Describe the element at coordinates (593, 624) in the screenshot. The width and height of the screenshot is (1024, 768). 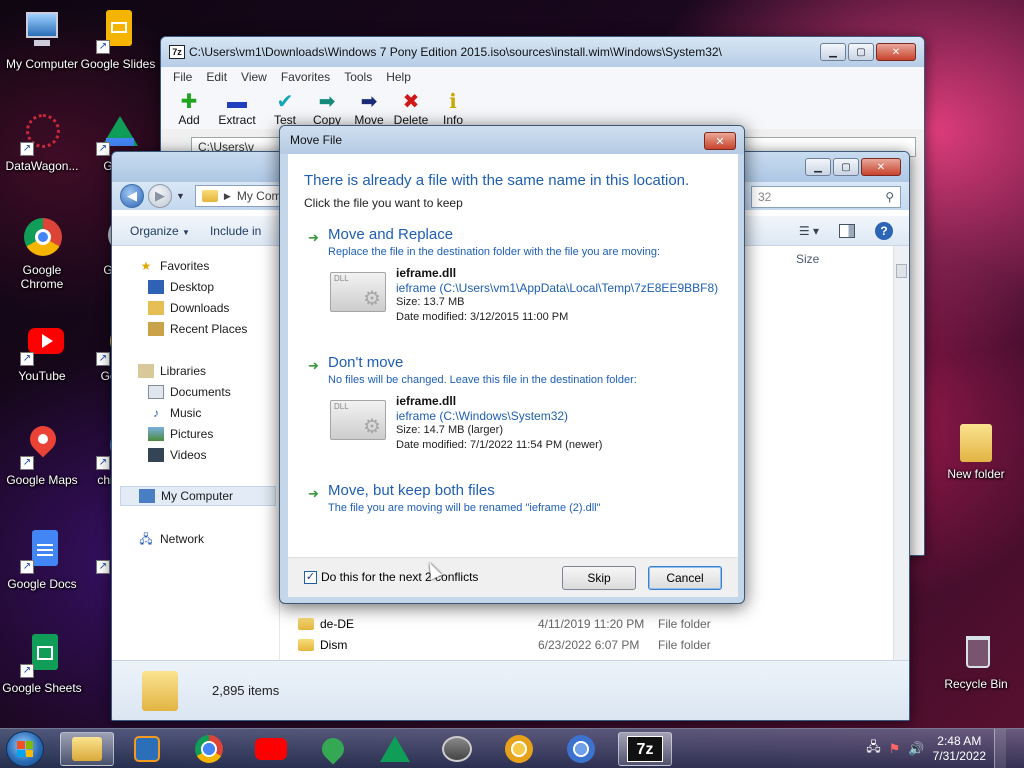
I see `table-row: de-DE 4/11/2019 11:20 PM File folder` at that location.